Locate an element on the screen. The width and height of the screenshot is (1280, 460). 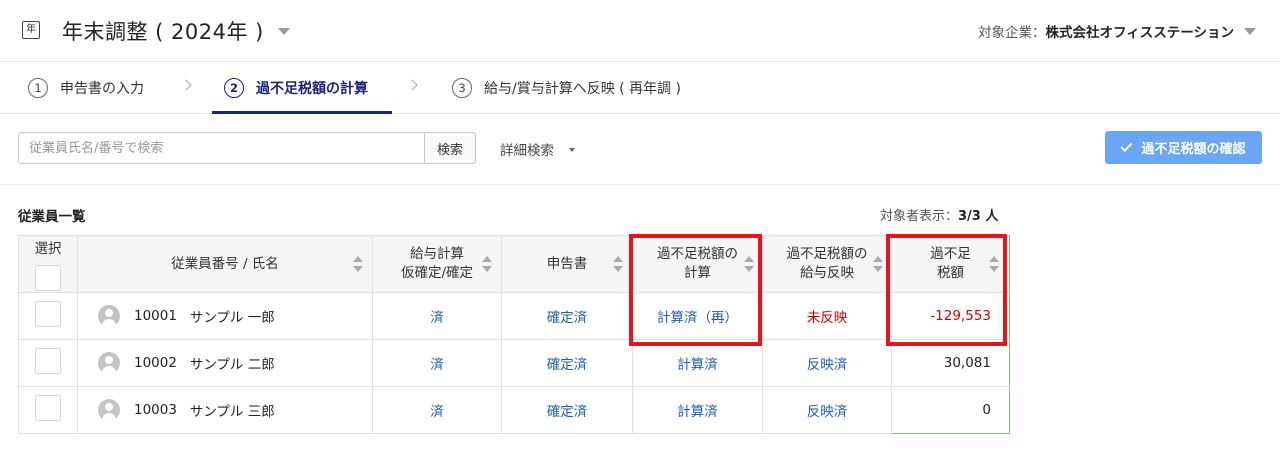
caret-down-icon is located at coordinates (572, 150).